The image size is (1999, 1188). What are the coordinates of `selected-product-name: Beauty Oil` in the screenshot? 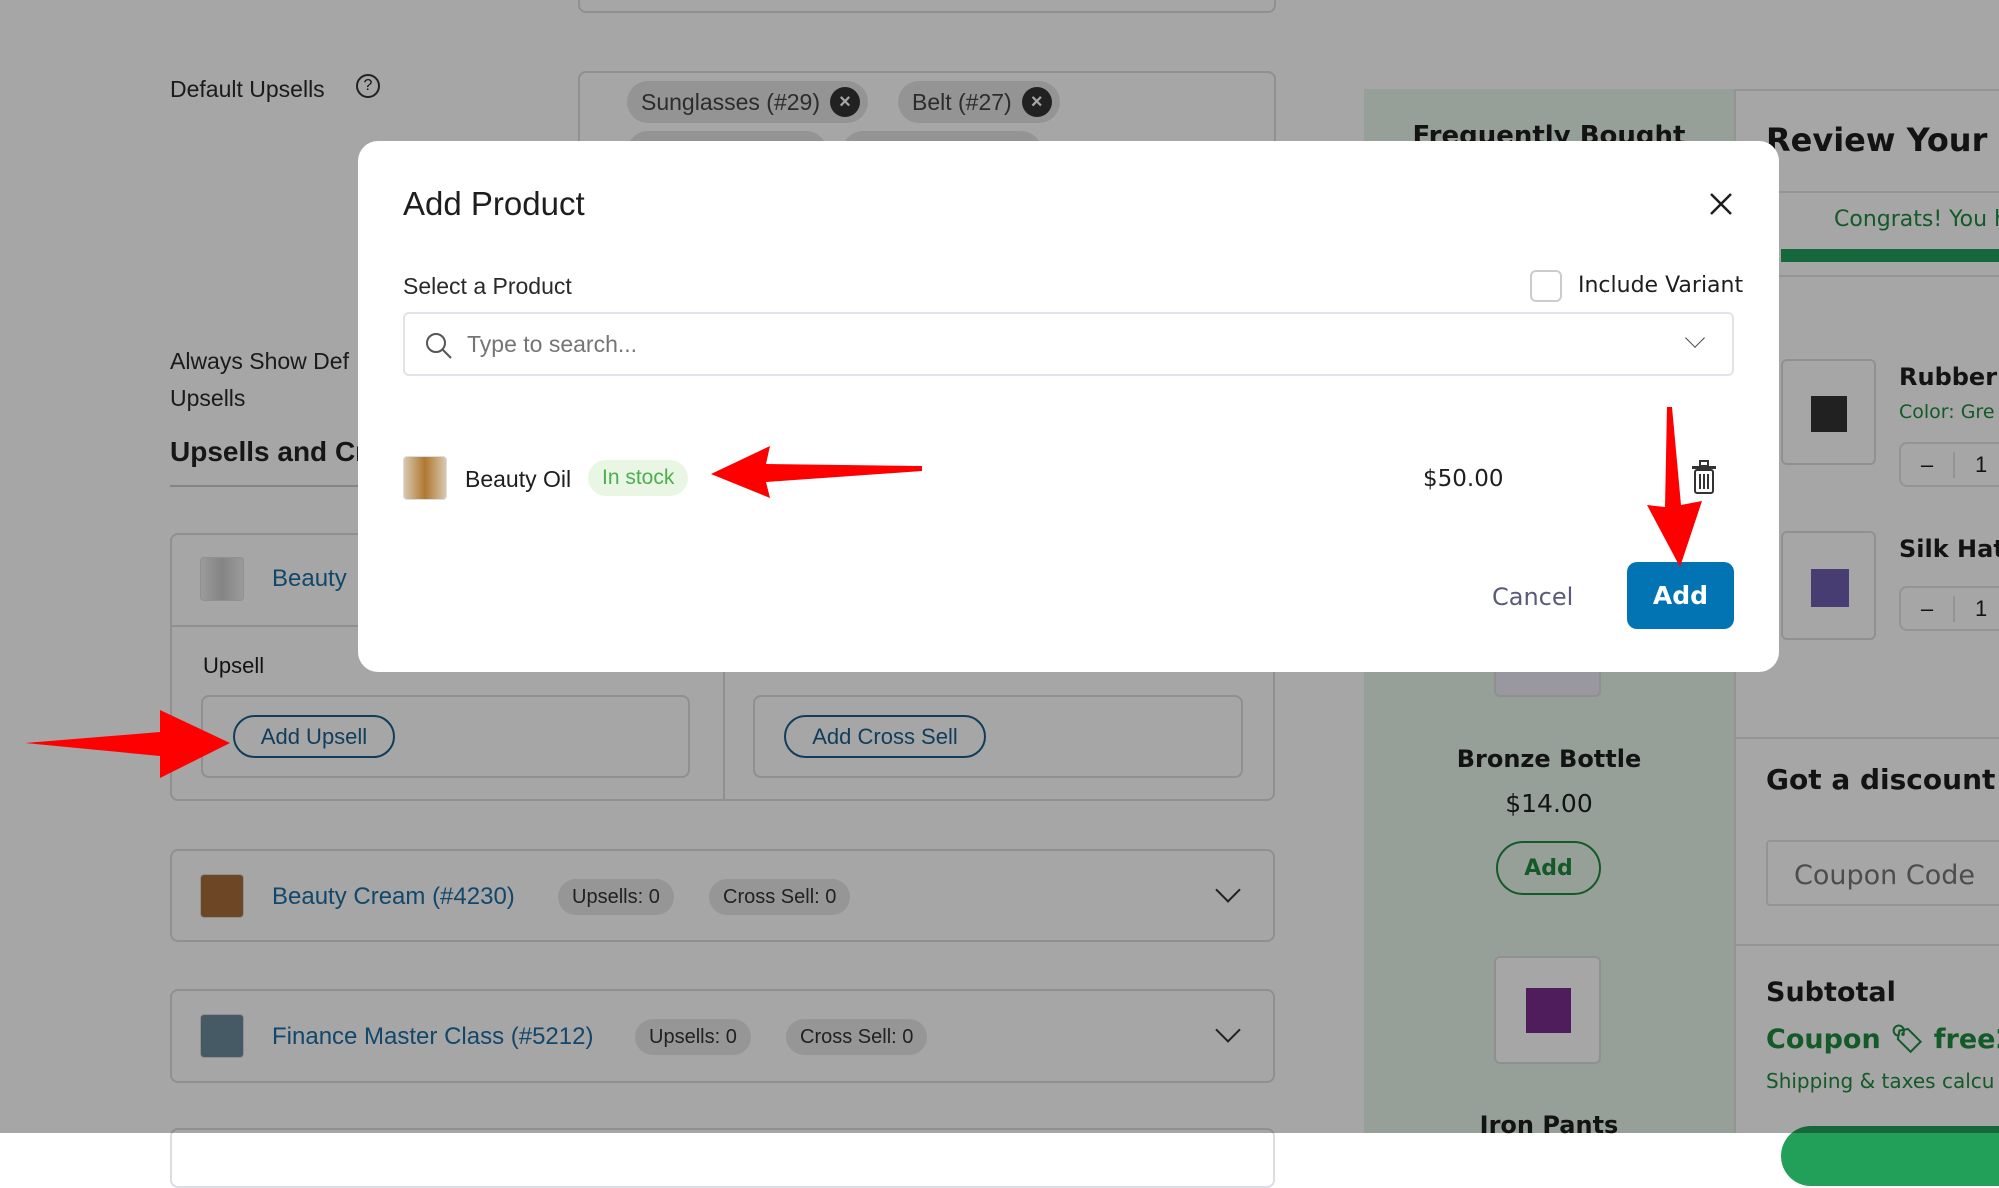 It's located at (518, 479).